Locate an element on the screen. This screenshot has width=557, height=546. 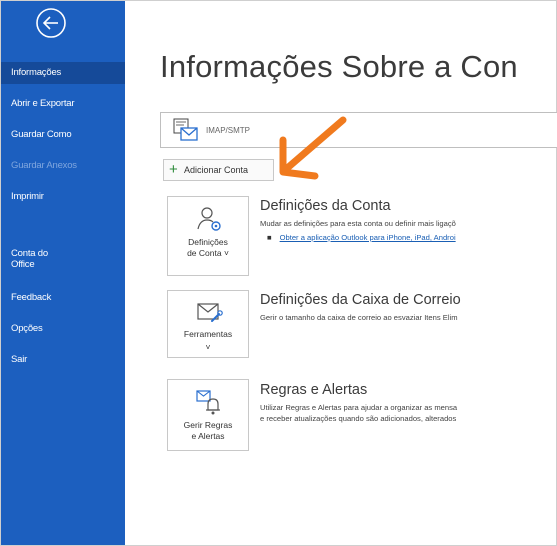
add-account-label: Adicionar Conta is located at coordinates (216, 170).